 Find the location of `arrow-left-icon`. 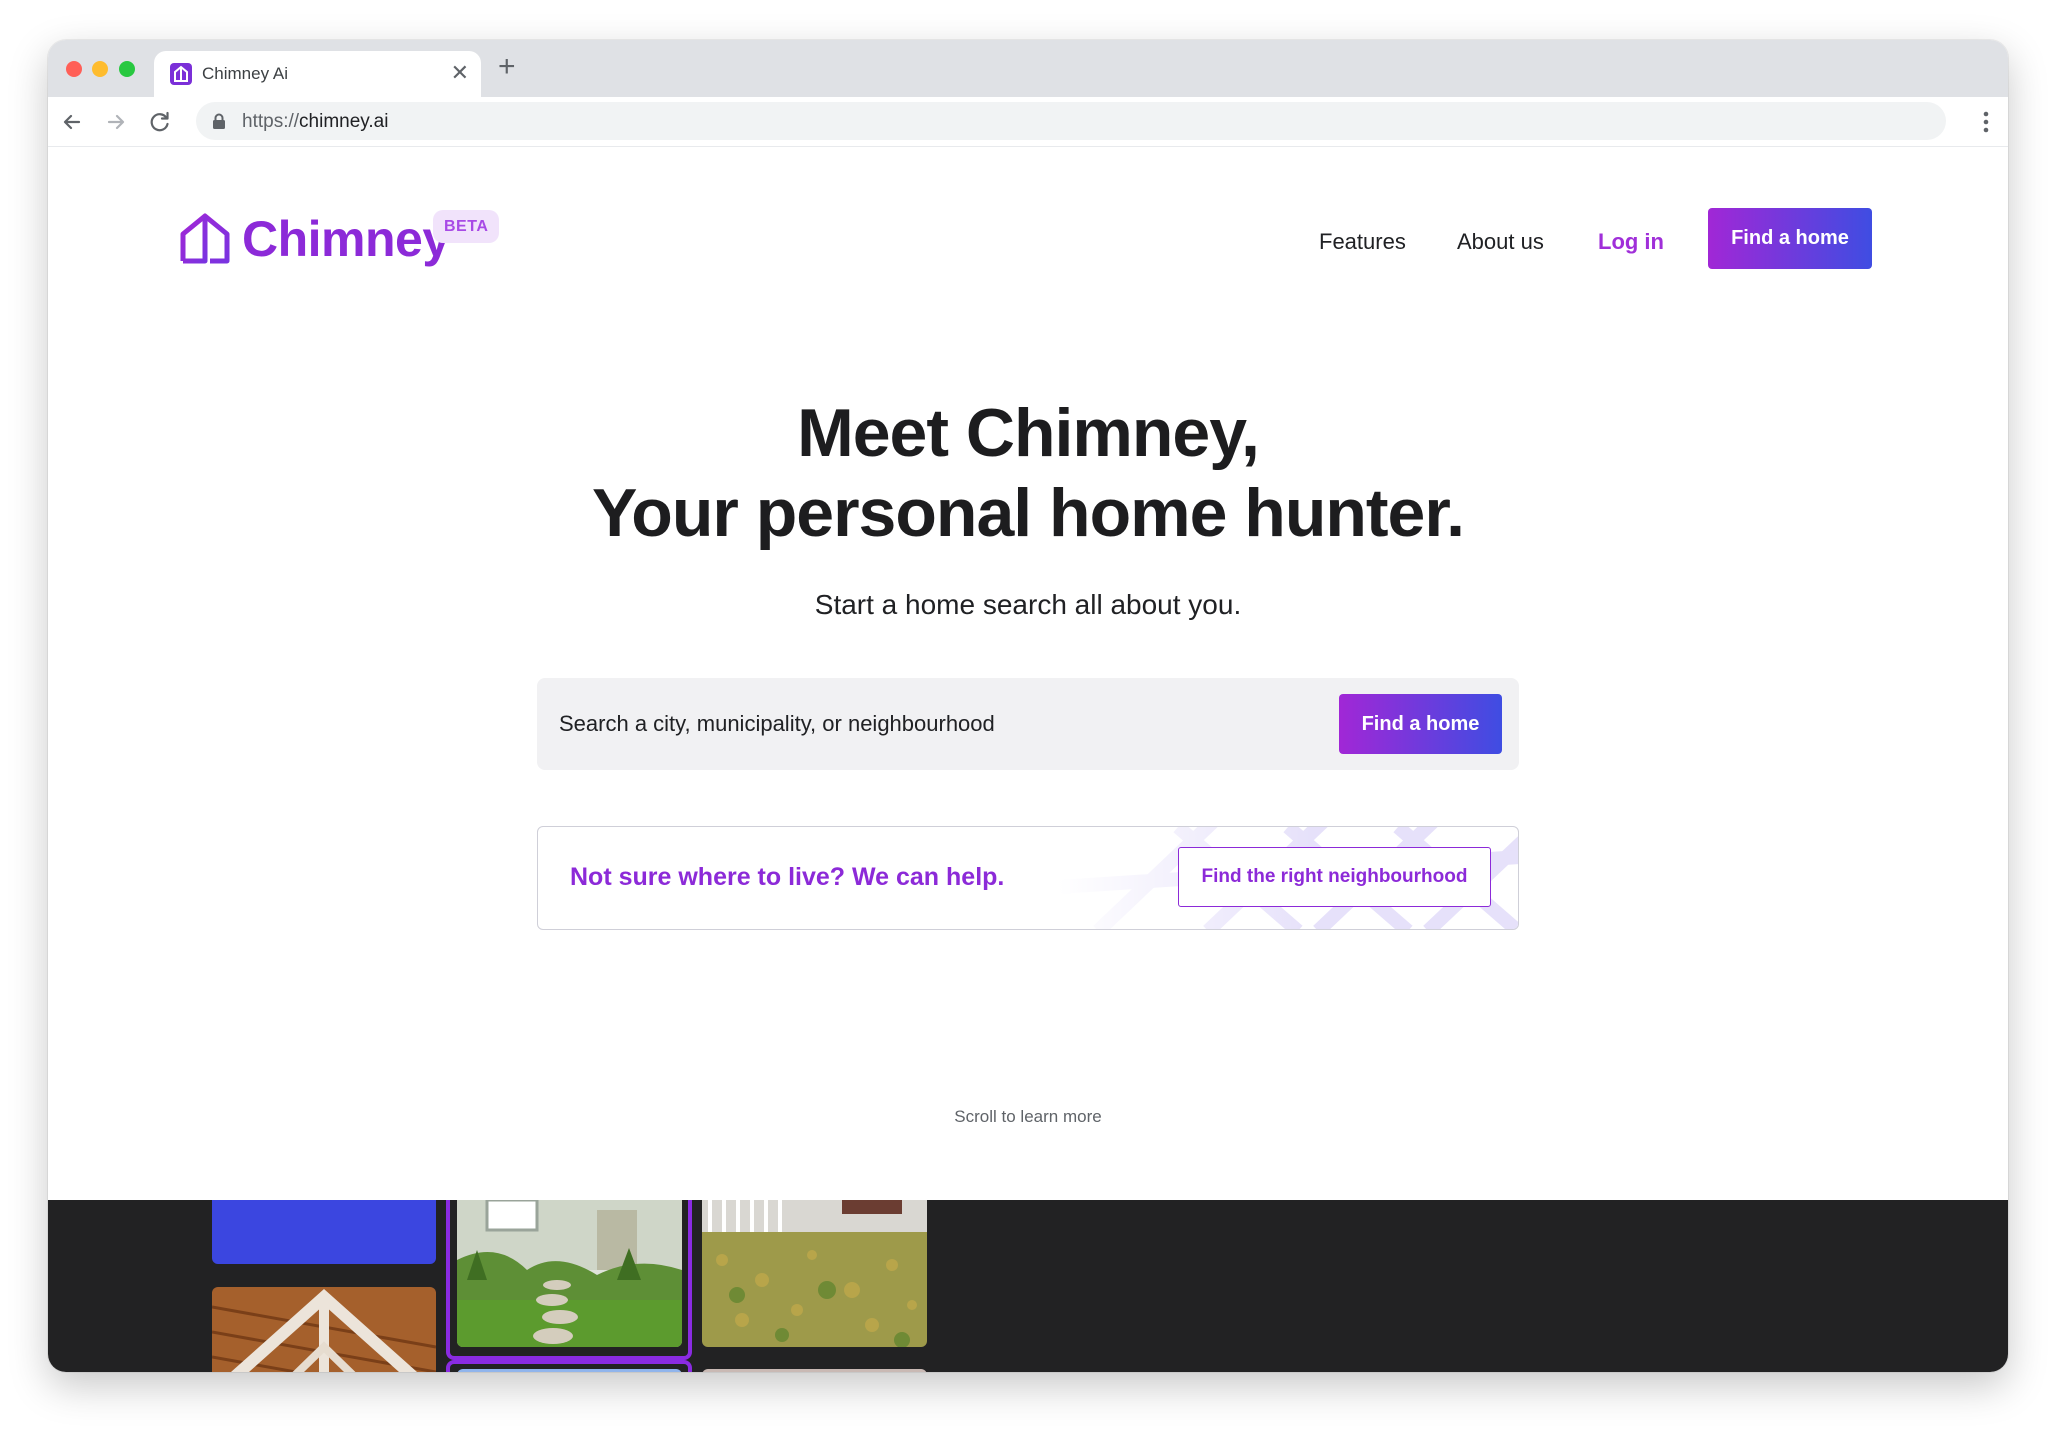

arrow-left-icon is located at coordinates (72, 122).